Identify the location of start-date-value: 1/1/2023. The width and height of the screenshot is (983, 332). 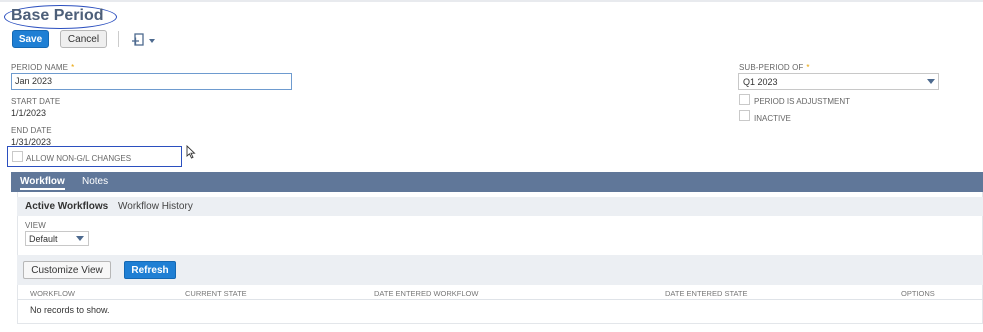
(29, 113).